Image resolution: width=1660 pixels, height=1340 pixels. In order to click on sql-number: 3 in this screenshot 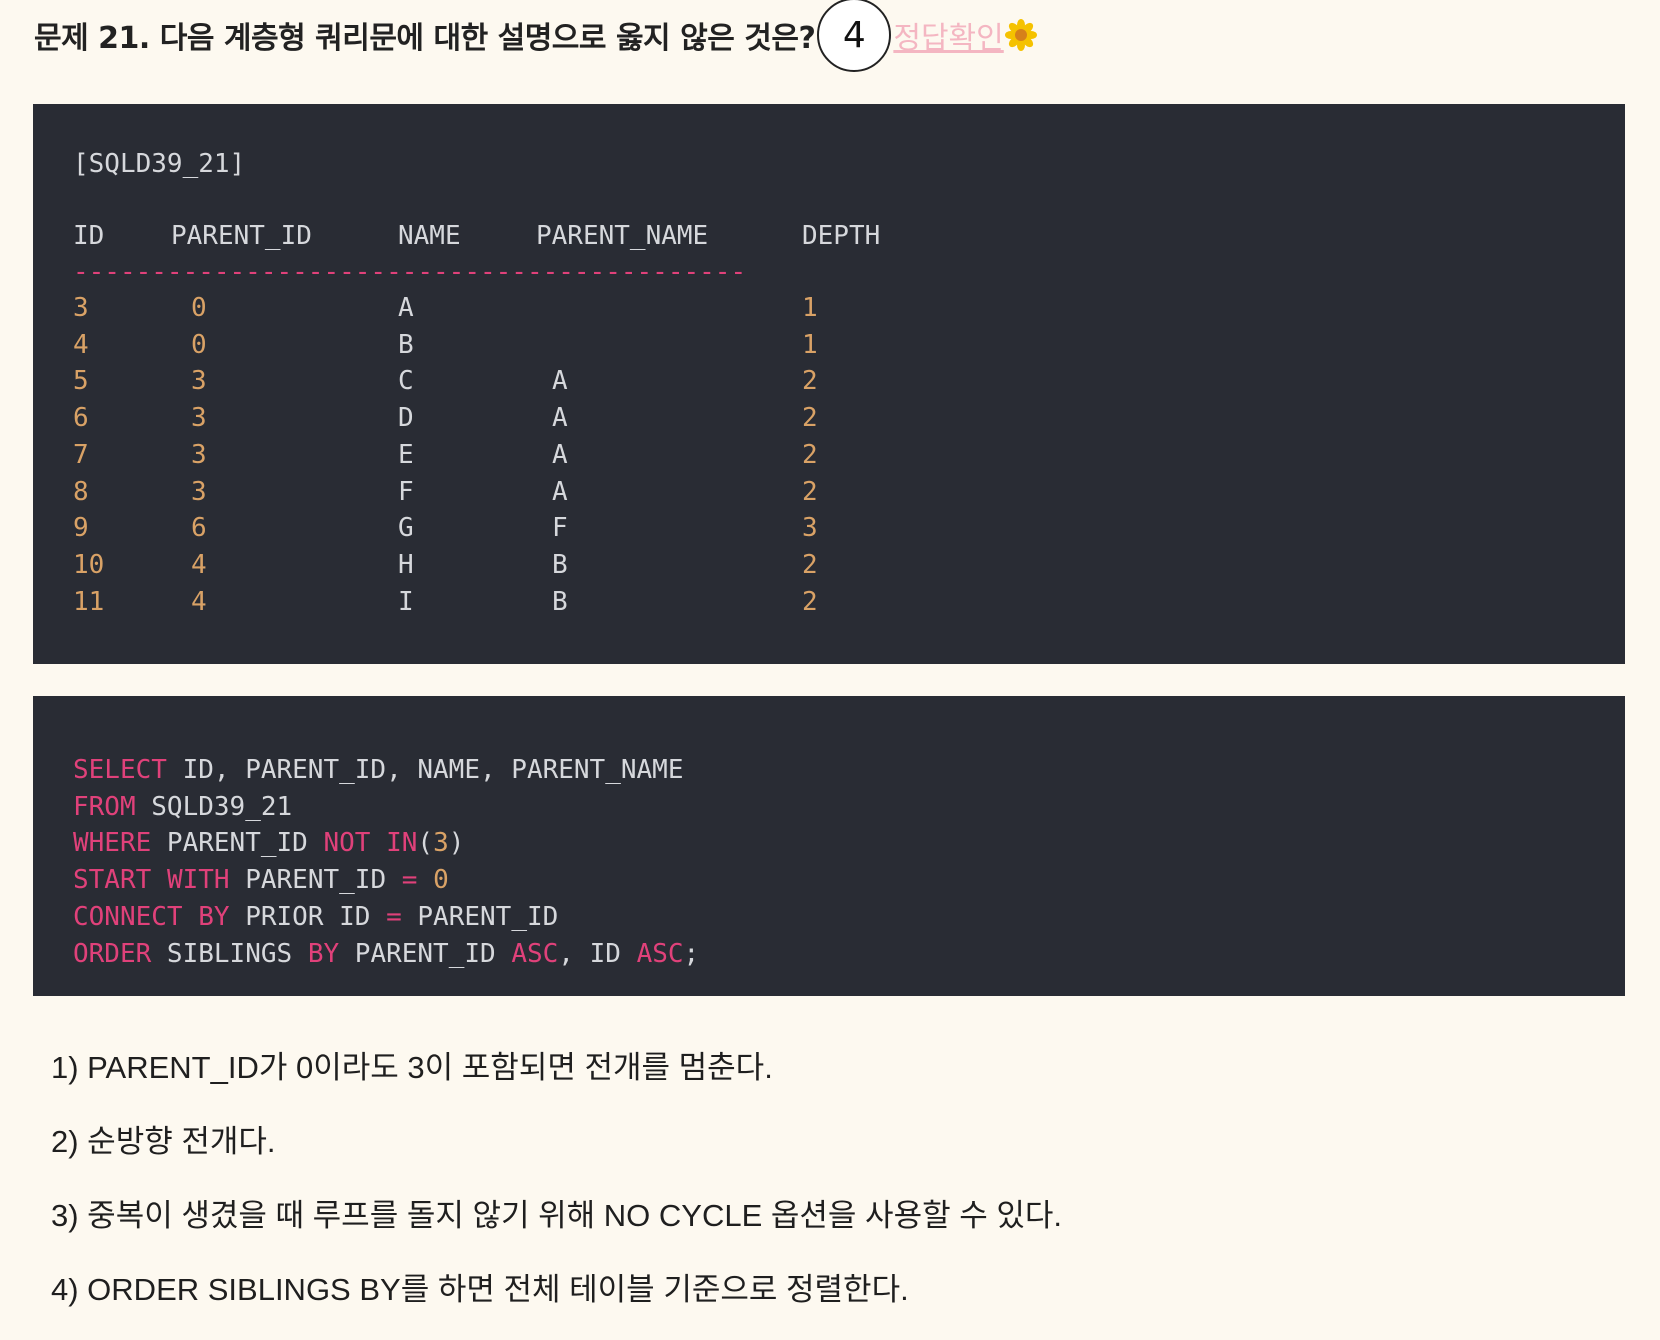, I will do `click(441, 843)`.